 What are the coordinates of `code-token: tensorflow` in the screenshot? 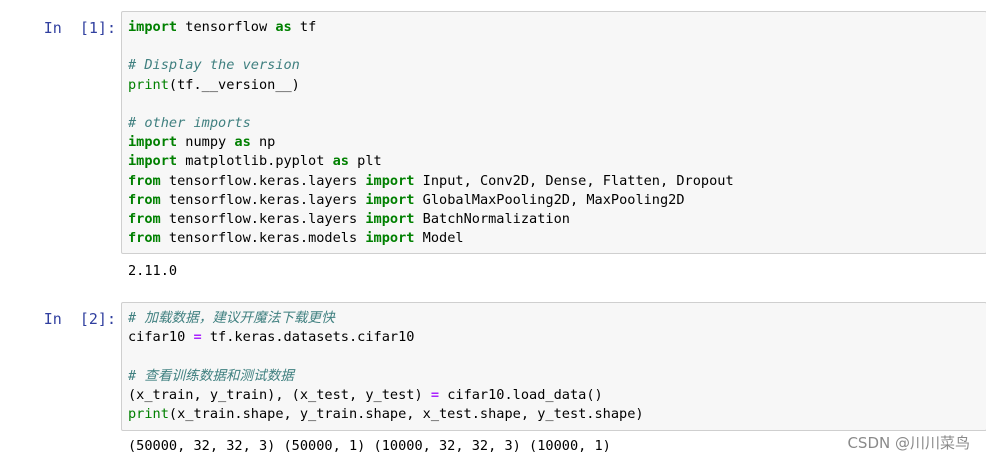 It's located at (226, 27).